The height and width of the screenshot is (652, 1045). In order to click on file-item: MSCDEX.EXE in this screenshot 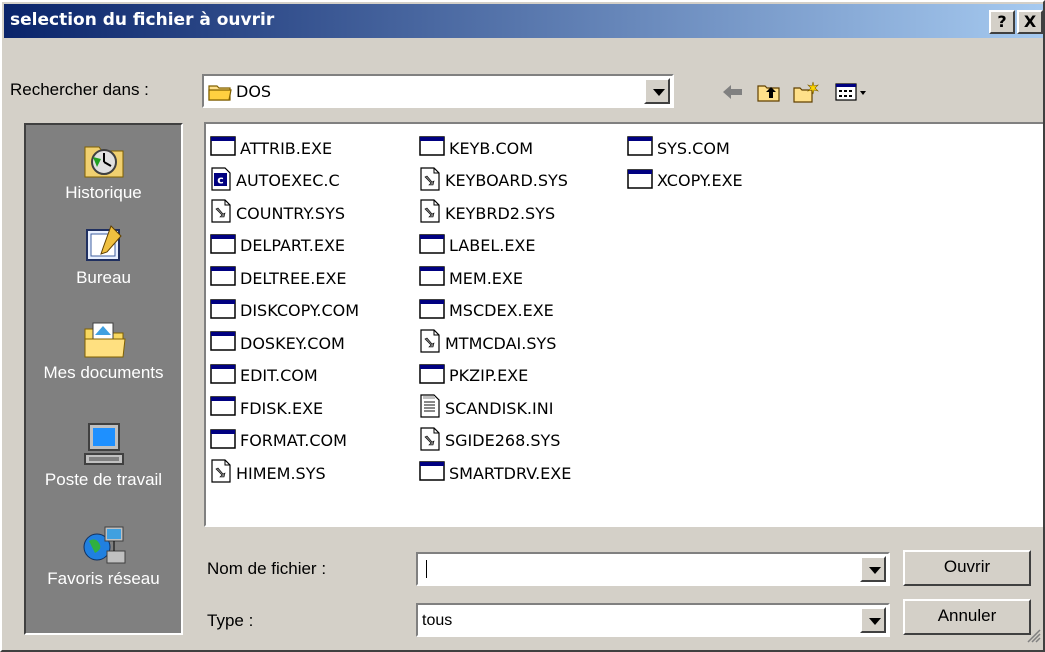, I will do `click(495, 311)`.